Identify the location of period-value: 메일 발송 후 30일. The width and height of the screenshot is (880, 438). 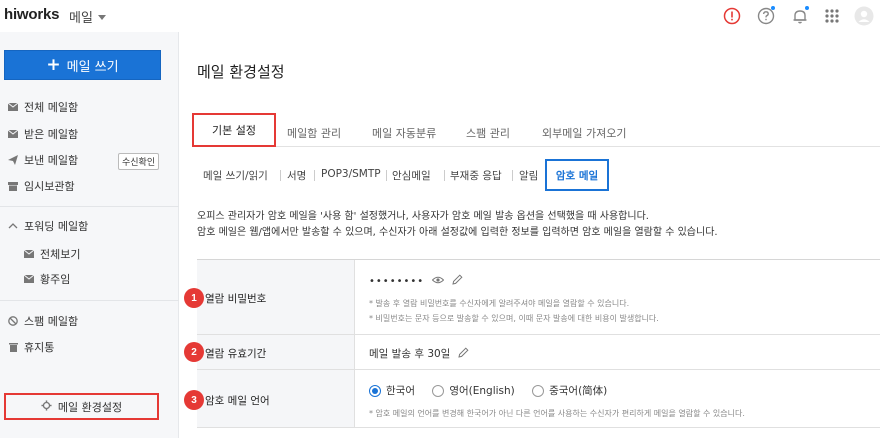
(419, 353).